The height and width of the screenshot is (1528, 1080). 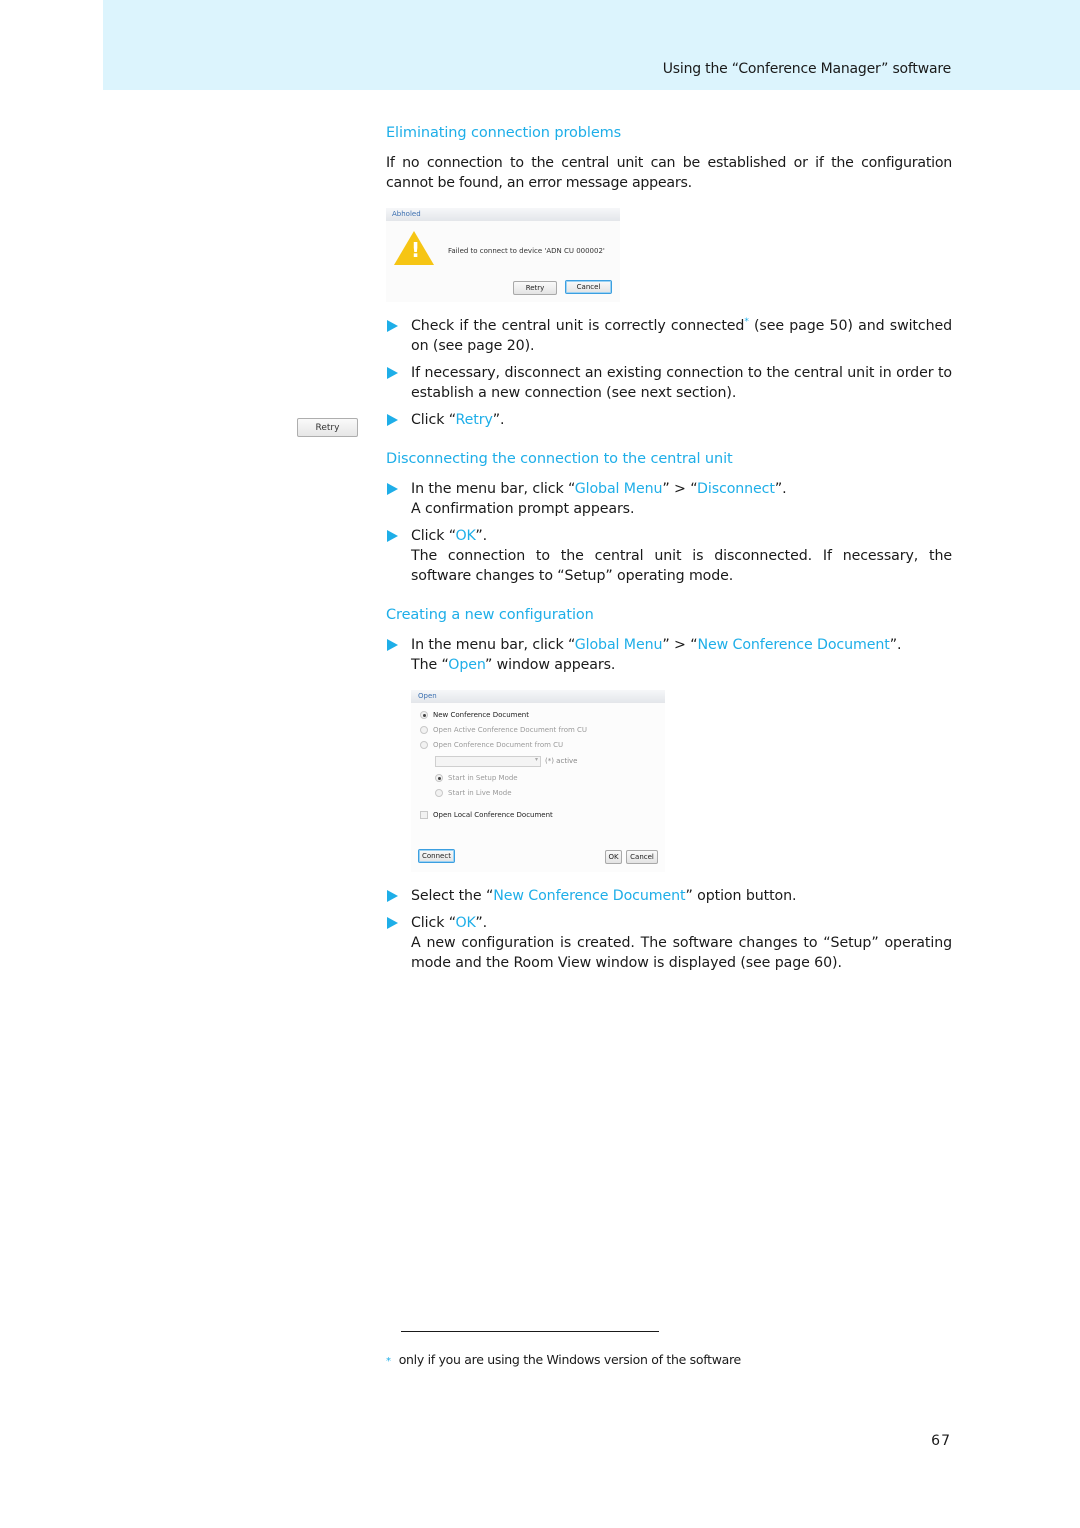 I want to click on dialog-retry-button: Retry, so click(x=535, y=288).